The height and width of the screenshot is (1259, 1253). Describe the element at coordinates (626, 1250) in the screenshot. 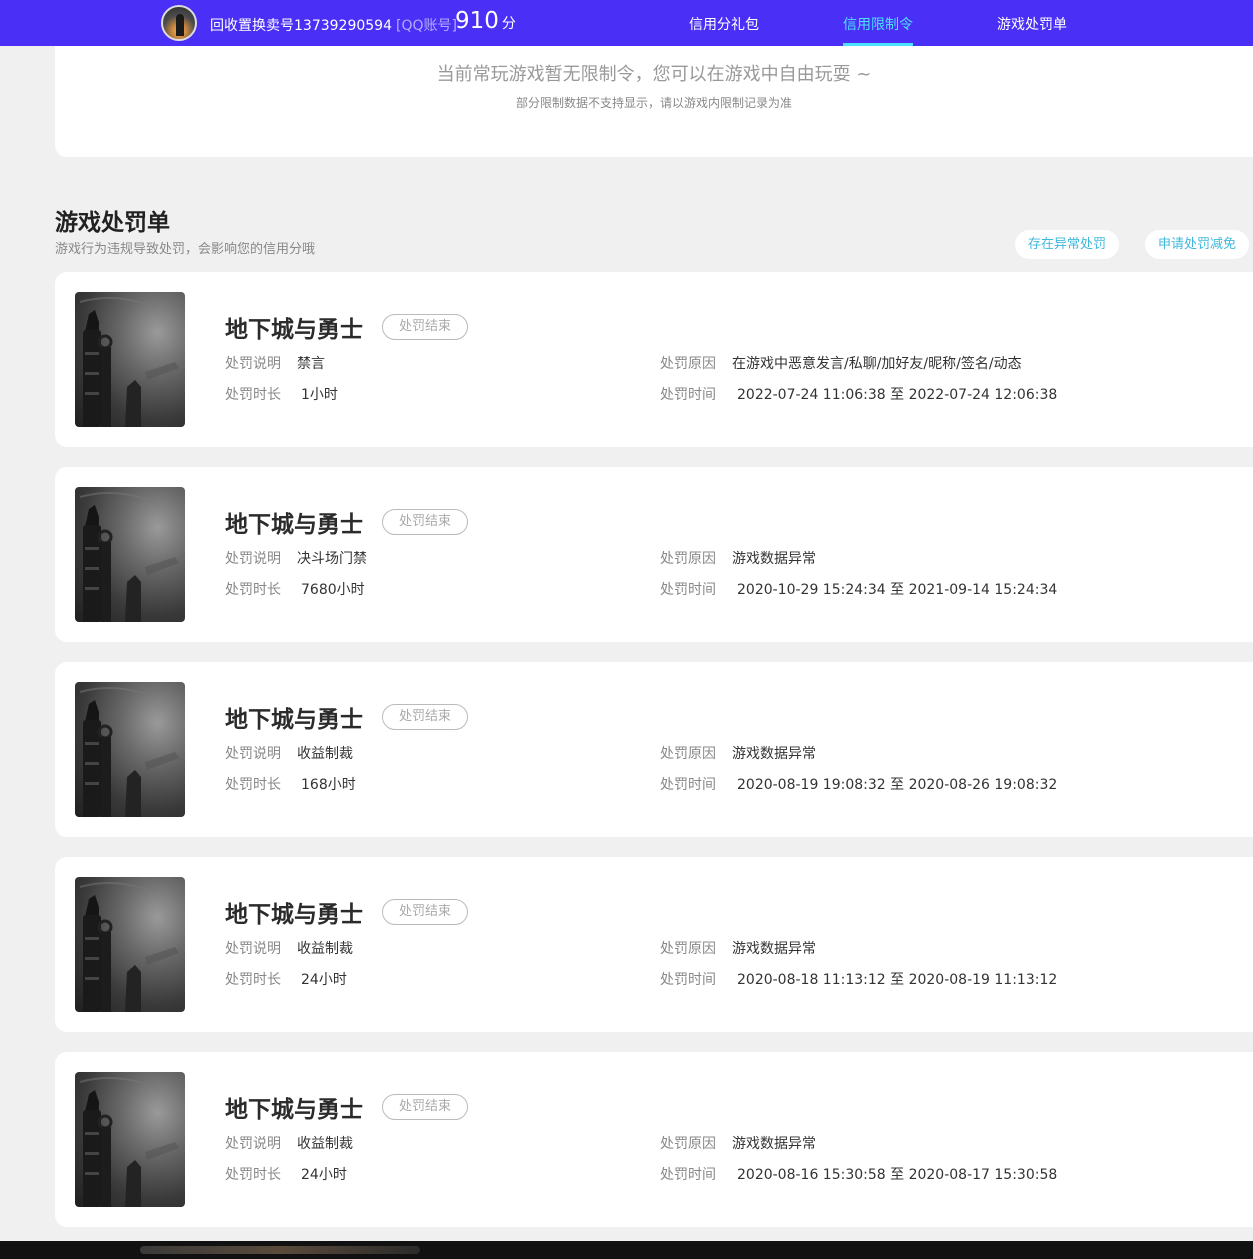

I see `bottom-strip` at that location.